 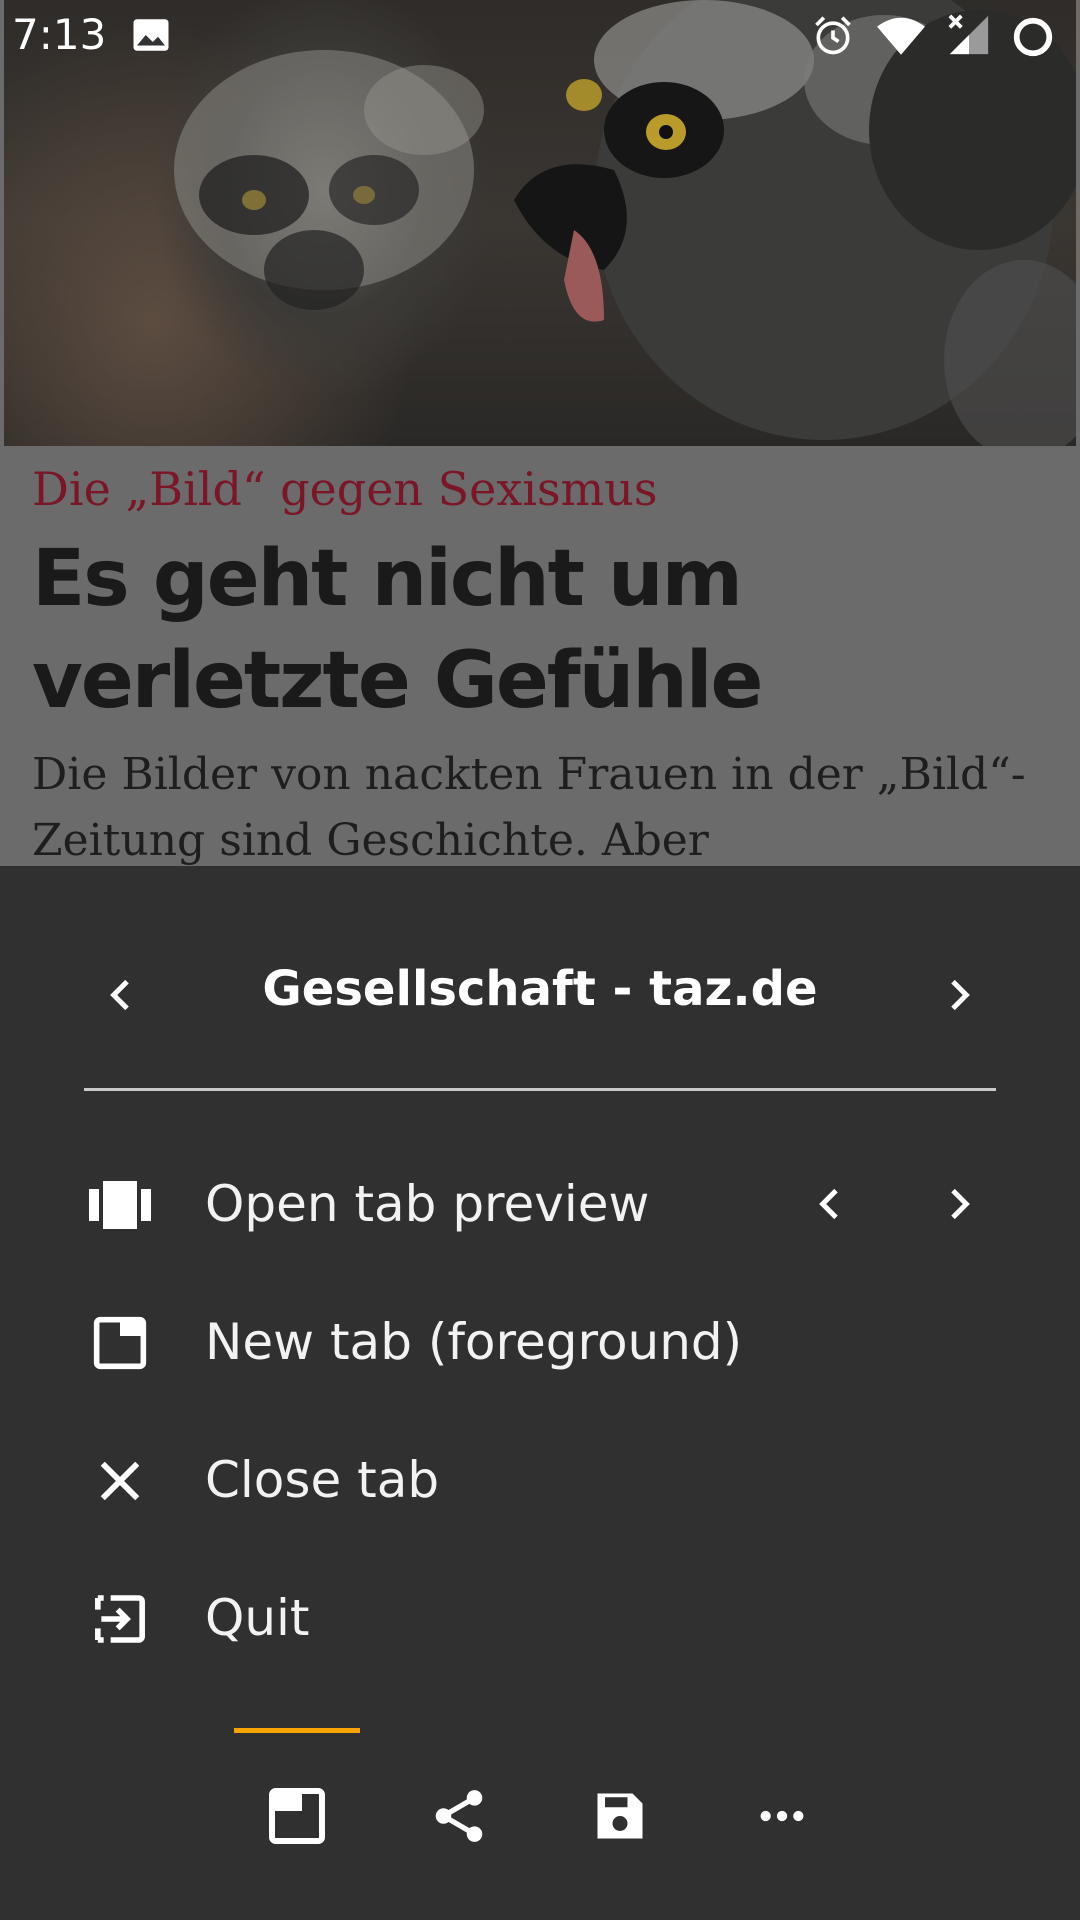 What do you see at coordinates (901, 36) in the screenshot?
I see `wifi-icon` at bounding box center [901, 36].